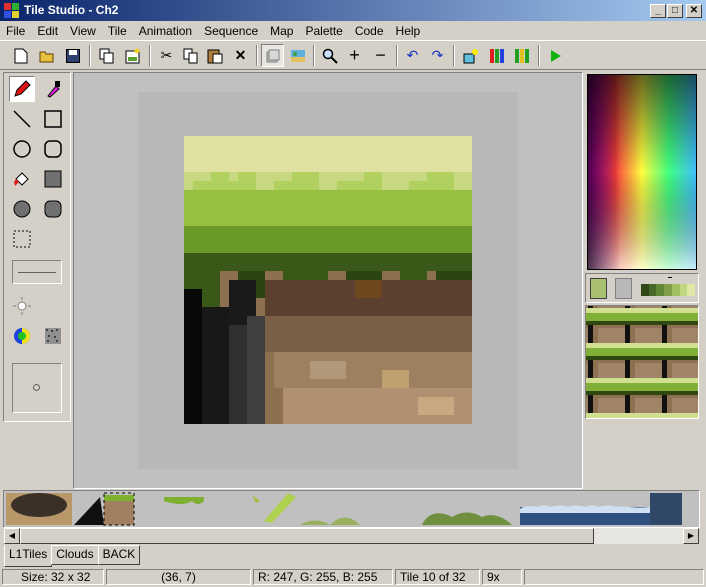  What do you see at coordinates (369, 29) in the screenshot?
I see `menu-code: Code` at bounding box center [369, 29].